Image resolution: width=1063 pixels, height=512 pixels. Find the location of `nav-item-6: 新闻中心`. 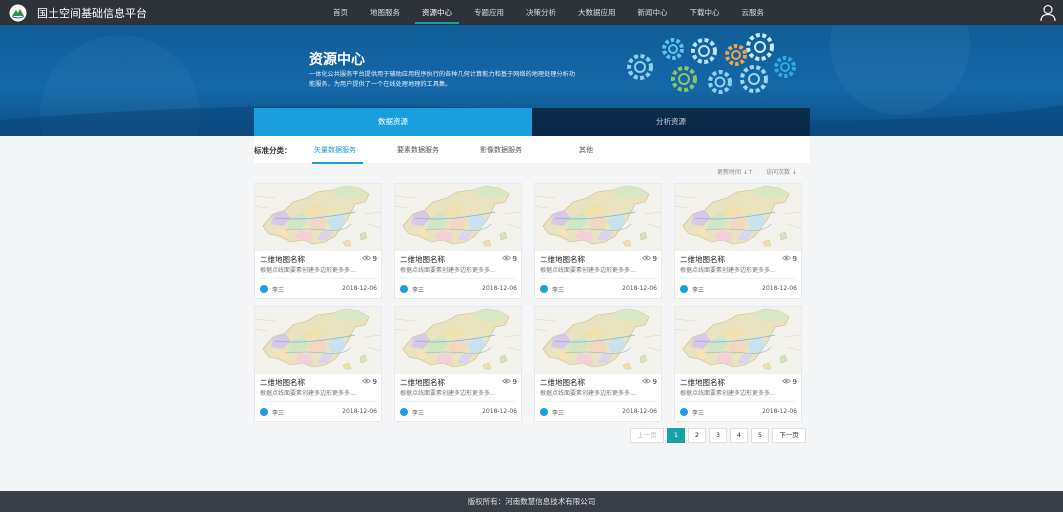

nav-item-6: 新闻中心 is located at coordinates (653, 12).